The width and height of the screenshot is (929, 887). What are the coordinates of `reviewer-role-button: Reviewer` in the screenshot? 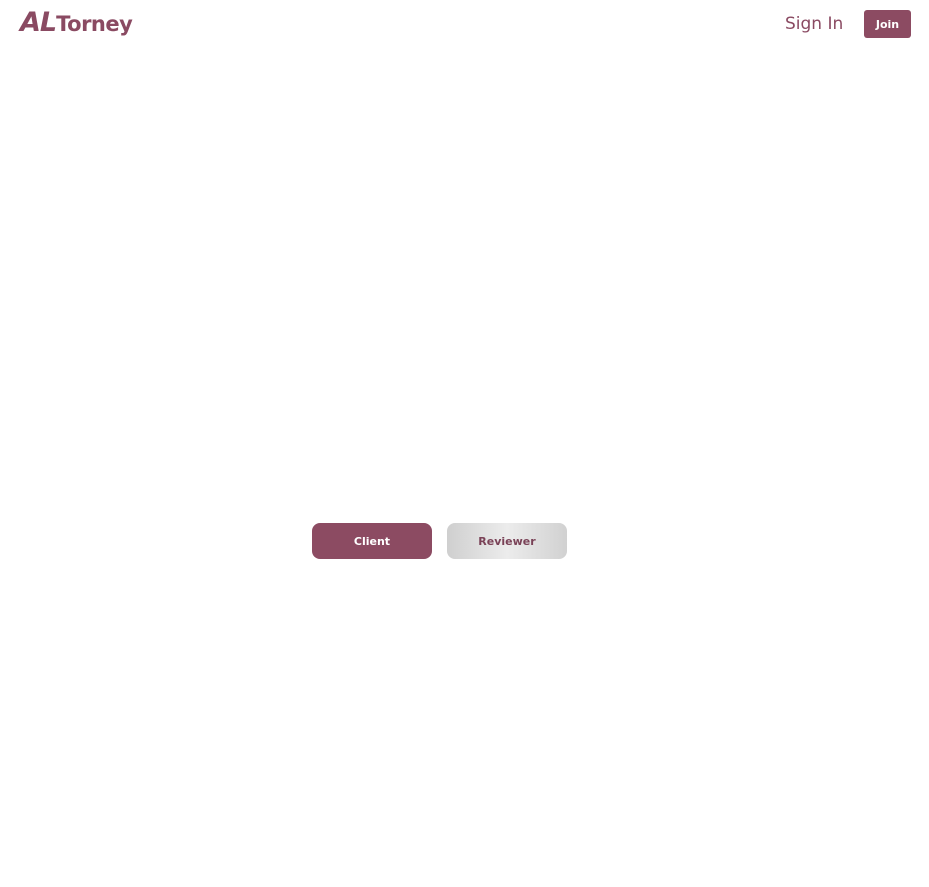 It's located at (507, 541).